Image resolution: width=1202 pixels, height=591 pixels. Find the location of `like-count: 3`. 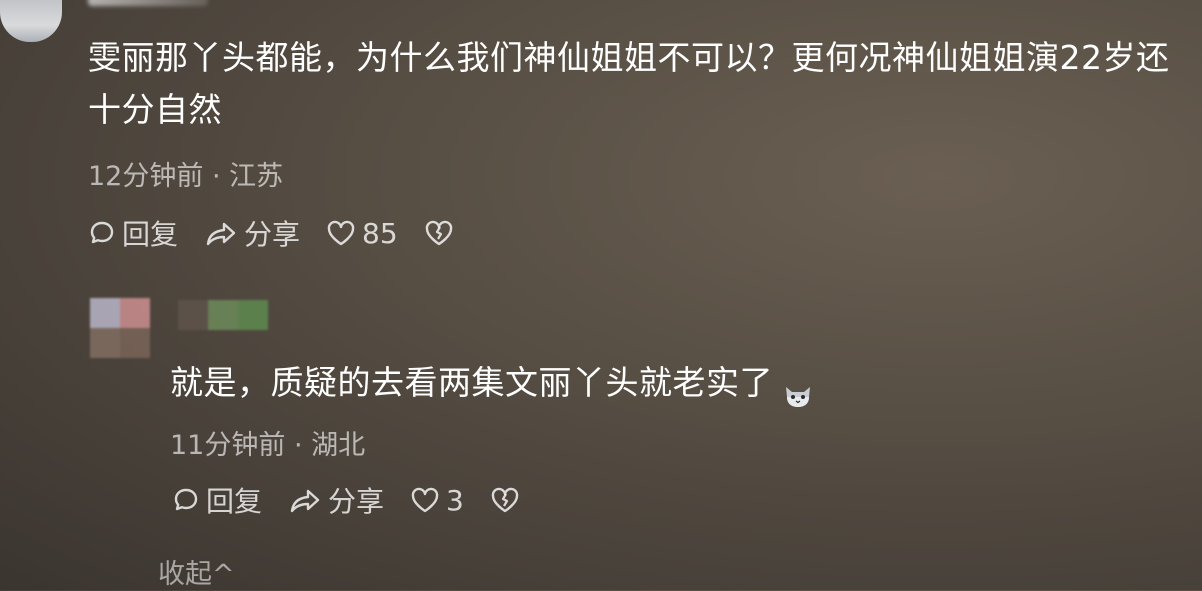

like-count: 3 is located at coordinates (455, 500).